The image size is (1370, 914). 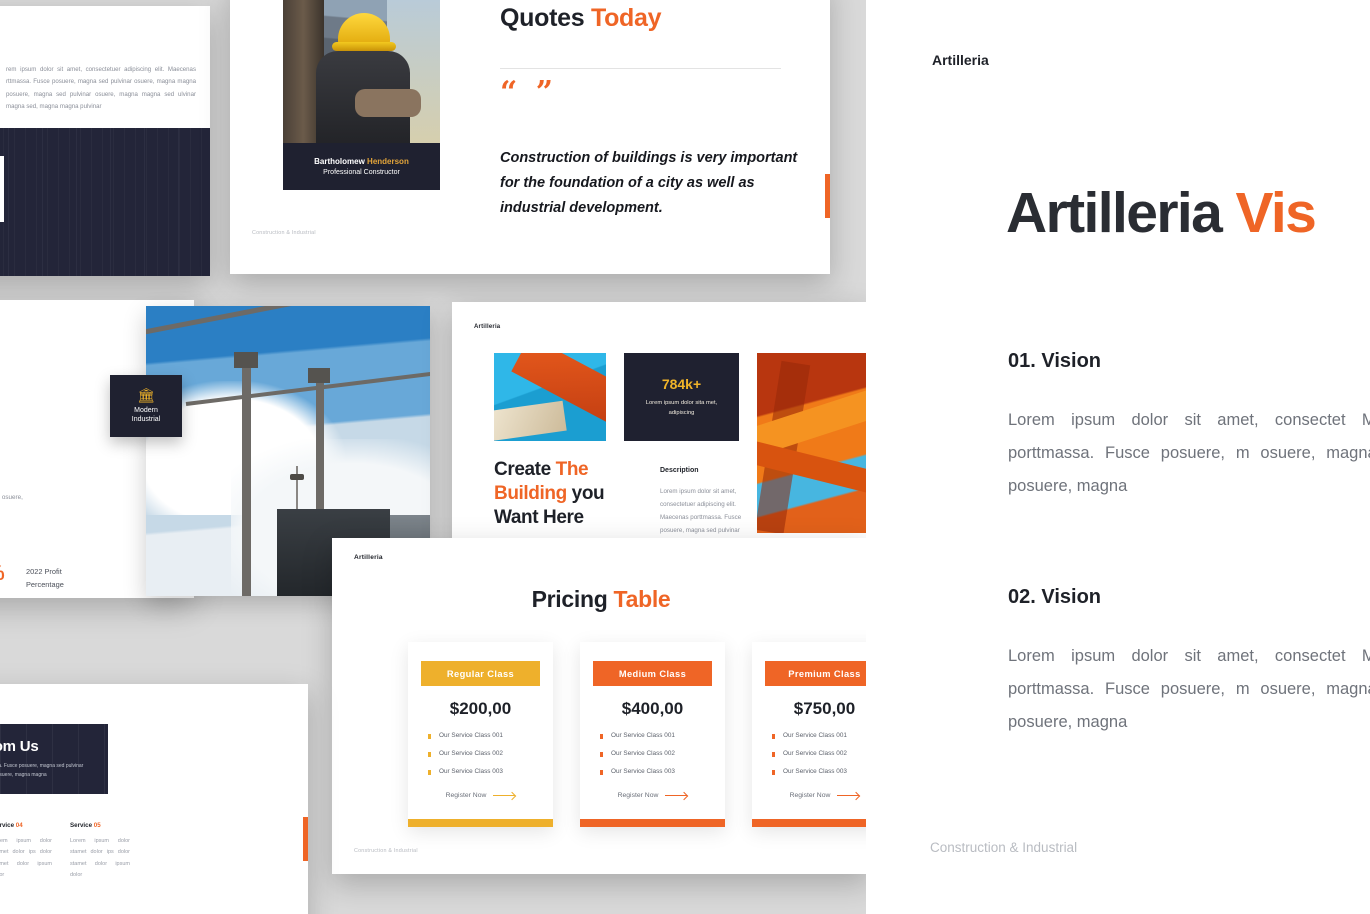 What do you see at coordinates (815, 673) in the screenshot?
I see `plan-name: Premium Class` at bounding box center [815, 673].